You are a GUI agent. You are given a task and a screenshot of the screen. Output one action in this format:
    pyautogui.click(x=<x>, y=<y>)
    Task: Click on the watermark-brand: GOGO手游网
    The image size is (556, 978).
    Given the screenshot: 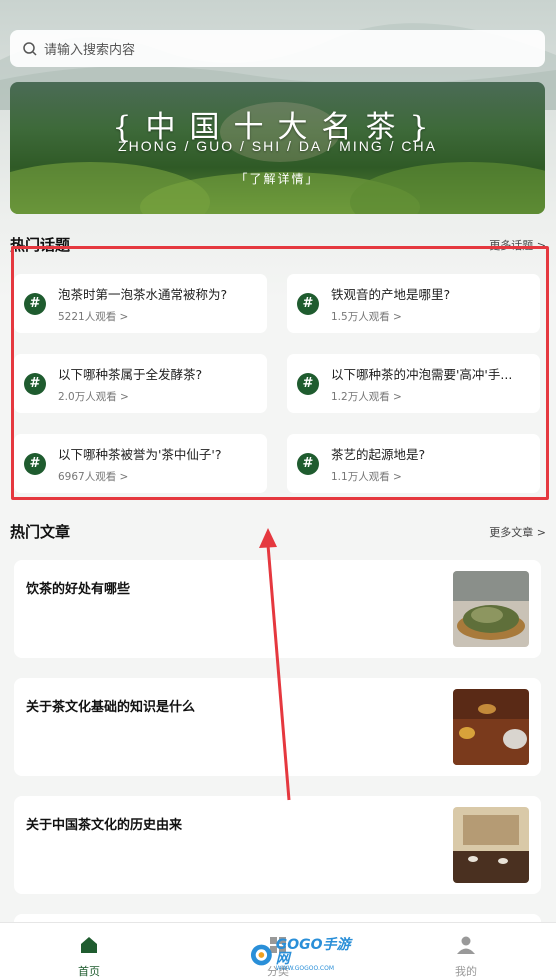 What is the action you would take?
    pyautogui.click(x=313, y=952)
    